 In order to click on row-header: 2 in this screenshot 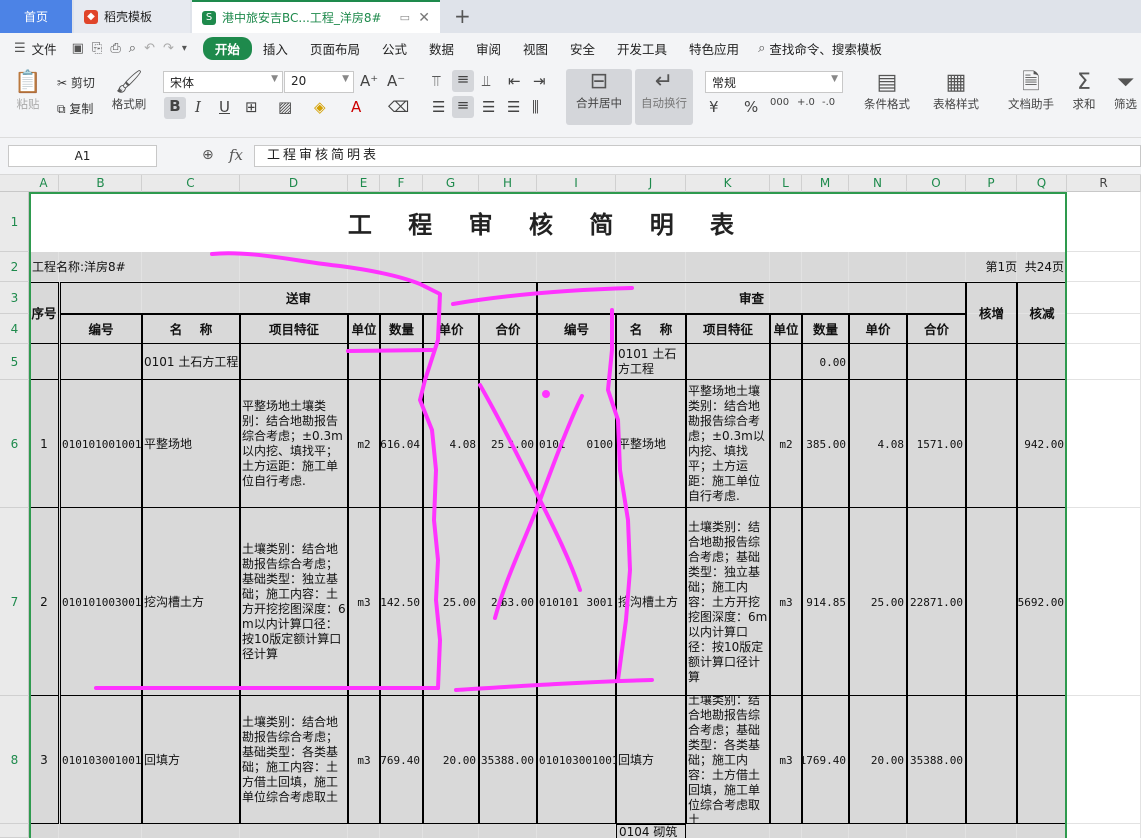, I will do `click(14, 267)`.